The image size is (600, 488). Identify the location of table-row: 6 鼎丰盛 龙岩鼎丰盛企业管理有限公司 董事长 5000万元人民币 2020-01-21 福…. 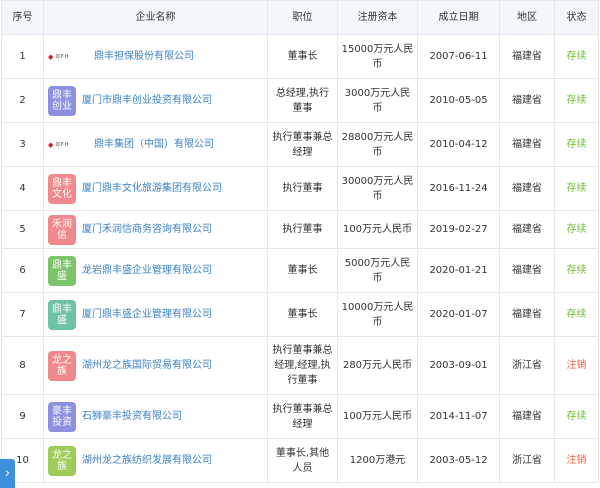
(300, 270).